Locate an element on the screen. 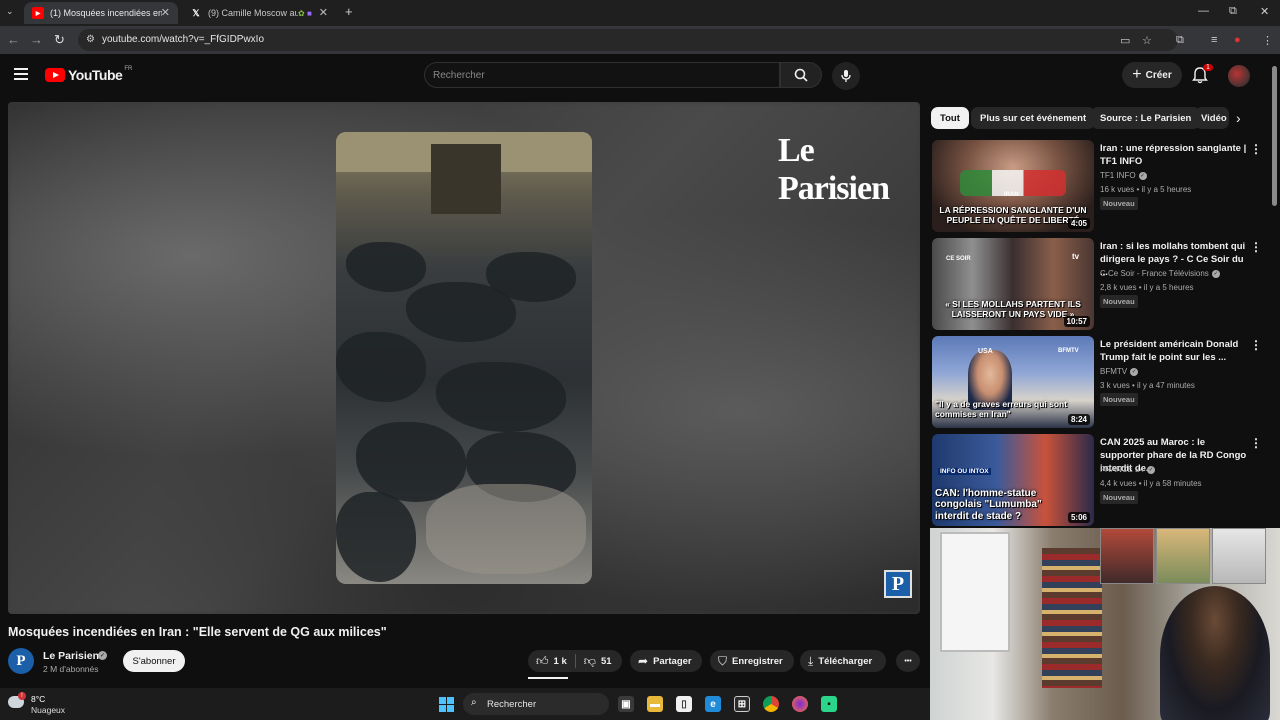  user-avatar is located at coordinates (1239, 76).